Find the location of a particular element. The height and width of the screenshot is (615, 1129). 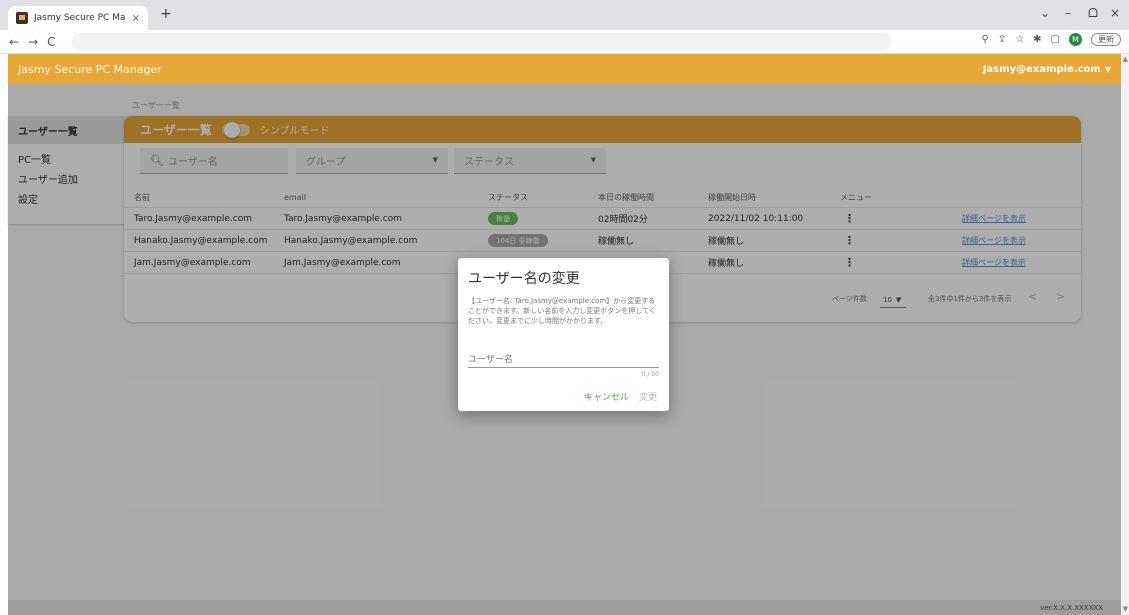

toolbar-icons: ⚲ ⇪ ☆ ✱ ▢ M 更新 is located at coordinates (1051, 39).